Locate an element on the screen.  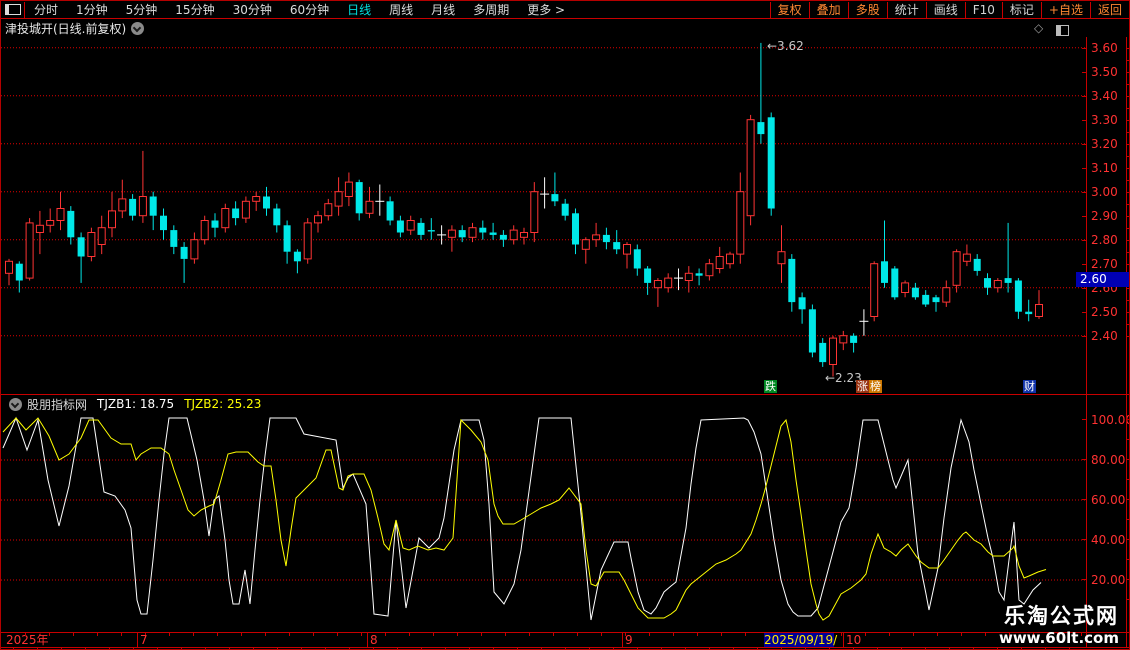
year-label: 2025年 is located at coordinates (27, 640).